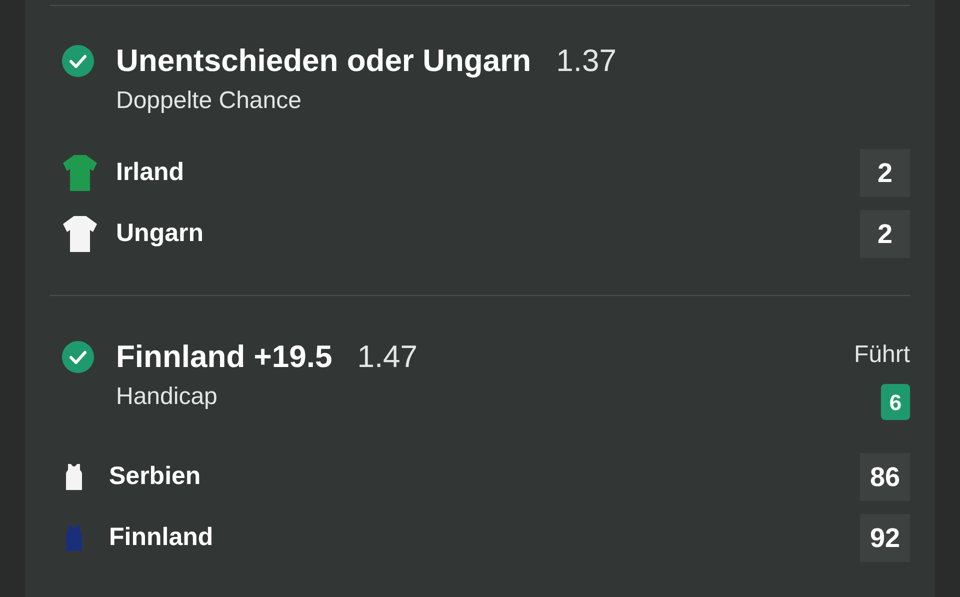  What do you see at coordinates (224, 357) in the screenshot?
I see `selection-title: Finnland +19.5` at bounding box center [224, 357].